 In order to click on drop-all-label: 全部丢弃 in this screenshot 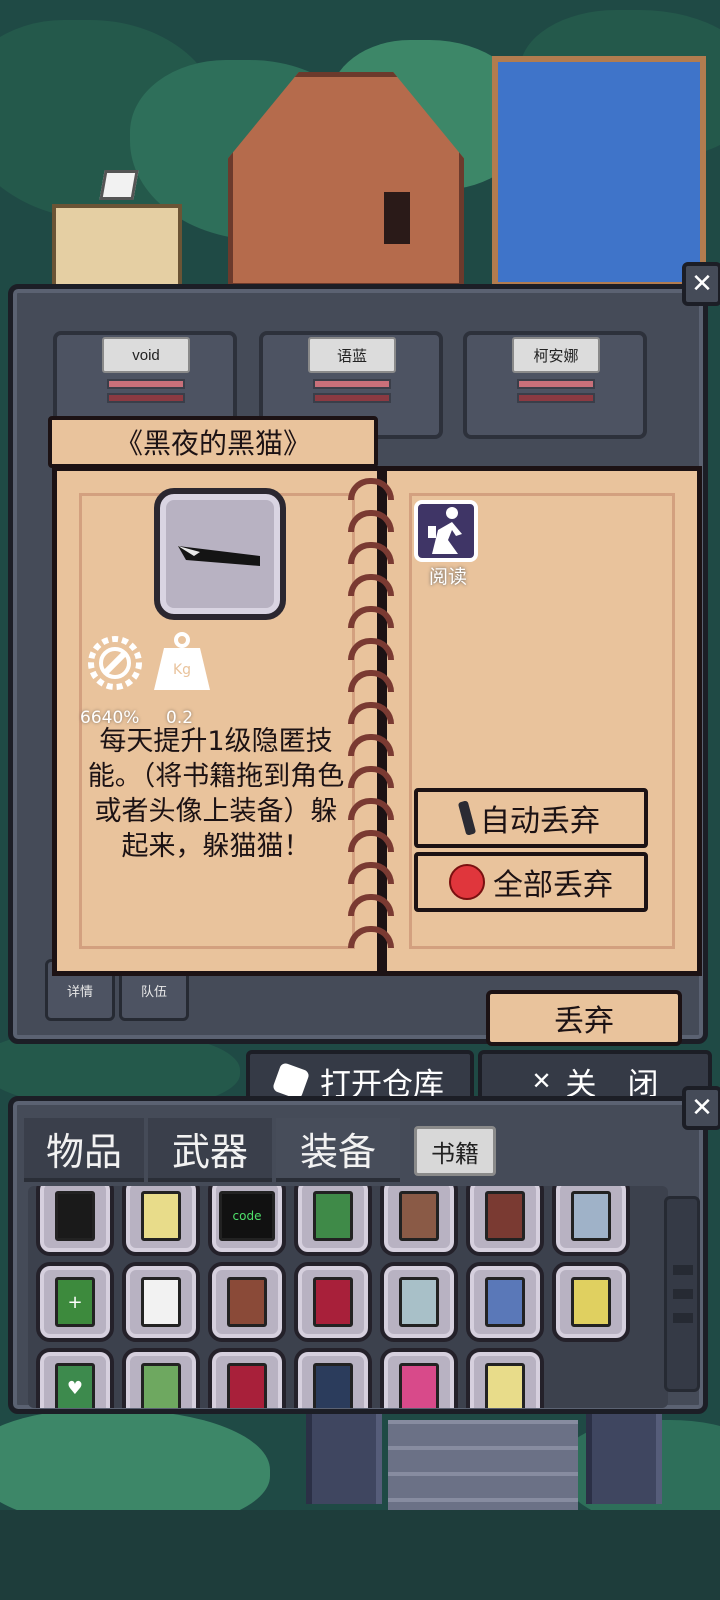, I will do `click(553, 885)`.